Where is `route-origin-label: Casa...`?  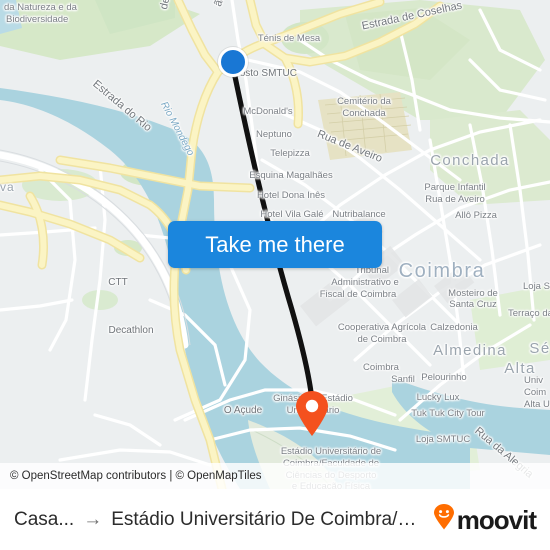 route-origin-label: Casa... is located at coordinates (44, 519).